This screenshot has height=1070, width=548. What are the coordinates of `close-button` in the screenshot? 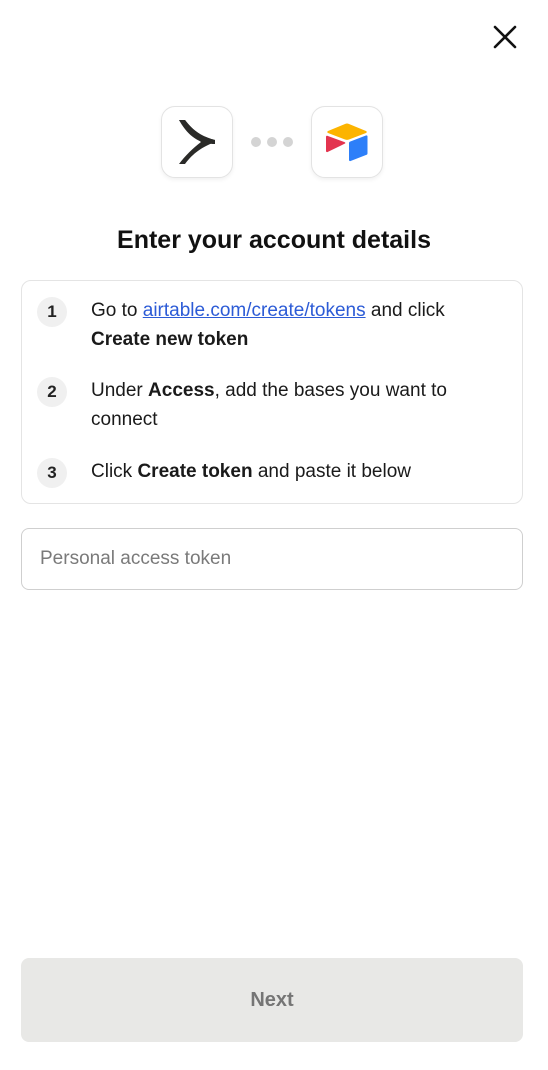 It's located at (505, 37).